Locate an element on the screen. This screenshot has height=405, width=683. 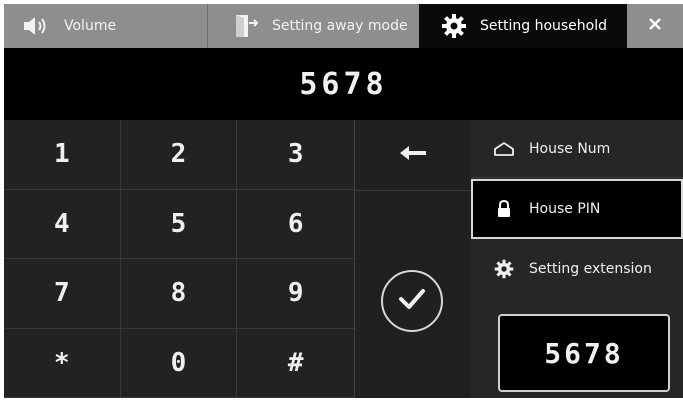
lock-icon is located at coordinates (504, 209).